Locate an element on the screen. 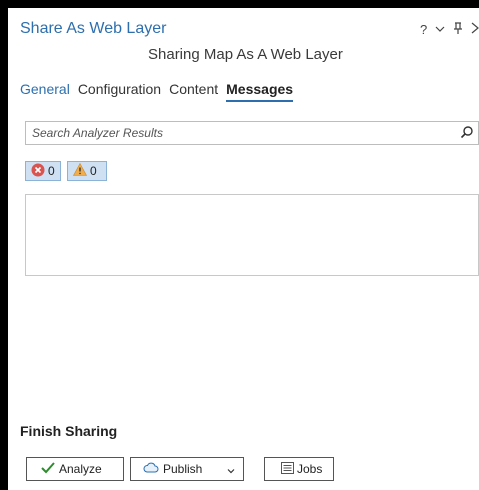 The height and width of the screenshot is (490, 479). close-icon is located at coordinates (475, 29).